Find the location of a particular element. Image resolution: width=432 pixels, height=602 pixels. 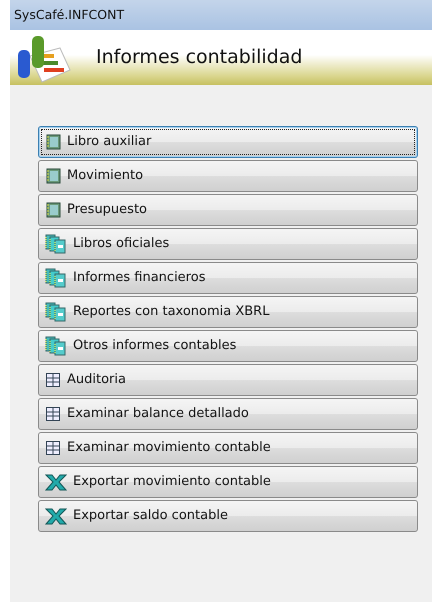

menu-button: Libros oficiales is located at coordinates (228, 244).